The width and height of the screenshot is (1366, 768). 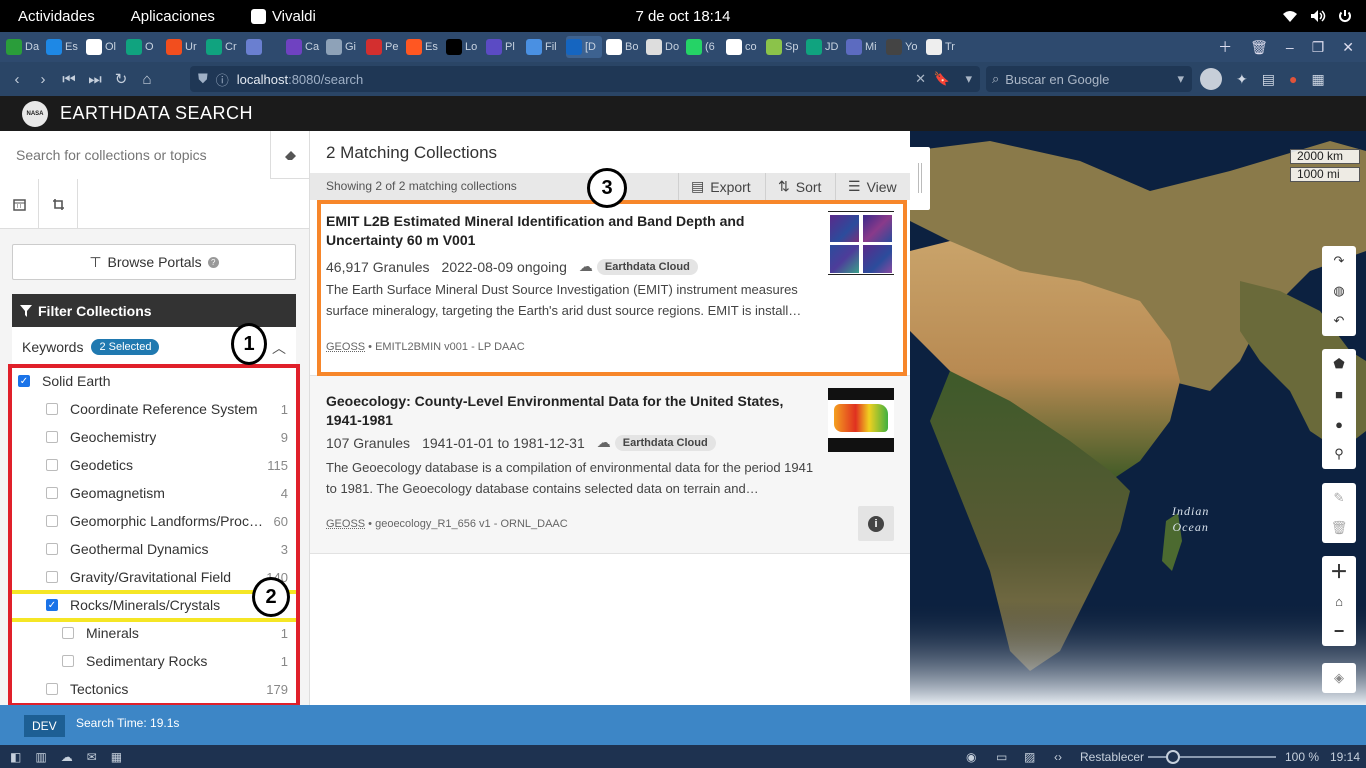 I want to click on clipboard-icon: ▤, so click(x=1268, y=79).